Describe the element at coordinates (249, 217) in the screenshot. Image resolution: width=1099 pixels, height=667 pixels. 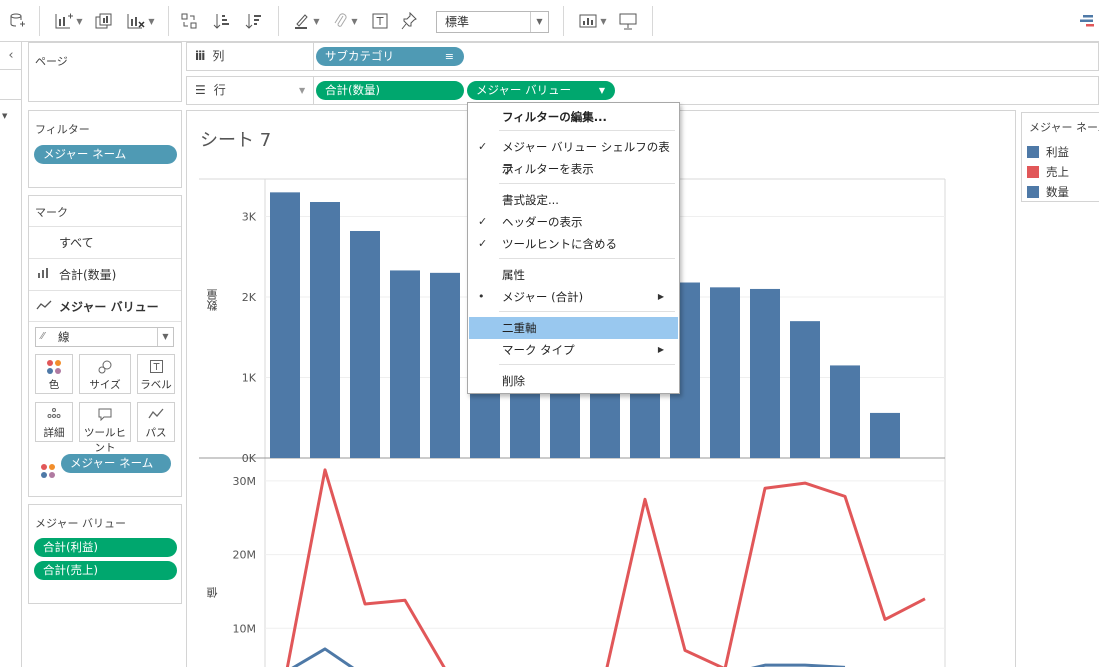
I see `y-tick-label: 3K` at that location.